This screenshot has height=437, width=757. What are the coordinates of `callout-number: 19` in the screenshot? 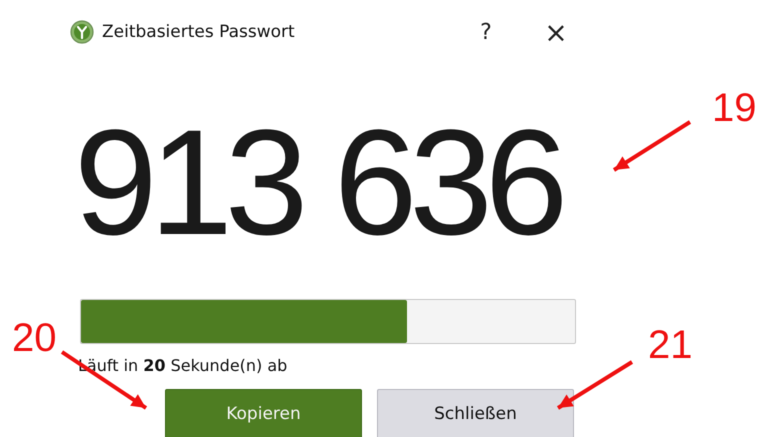 It's located at (734, 108).